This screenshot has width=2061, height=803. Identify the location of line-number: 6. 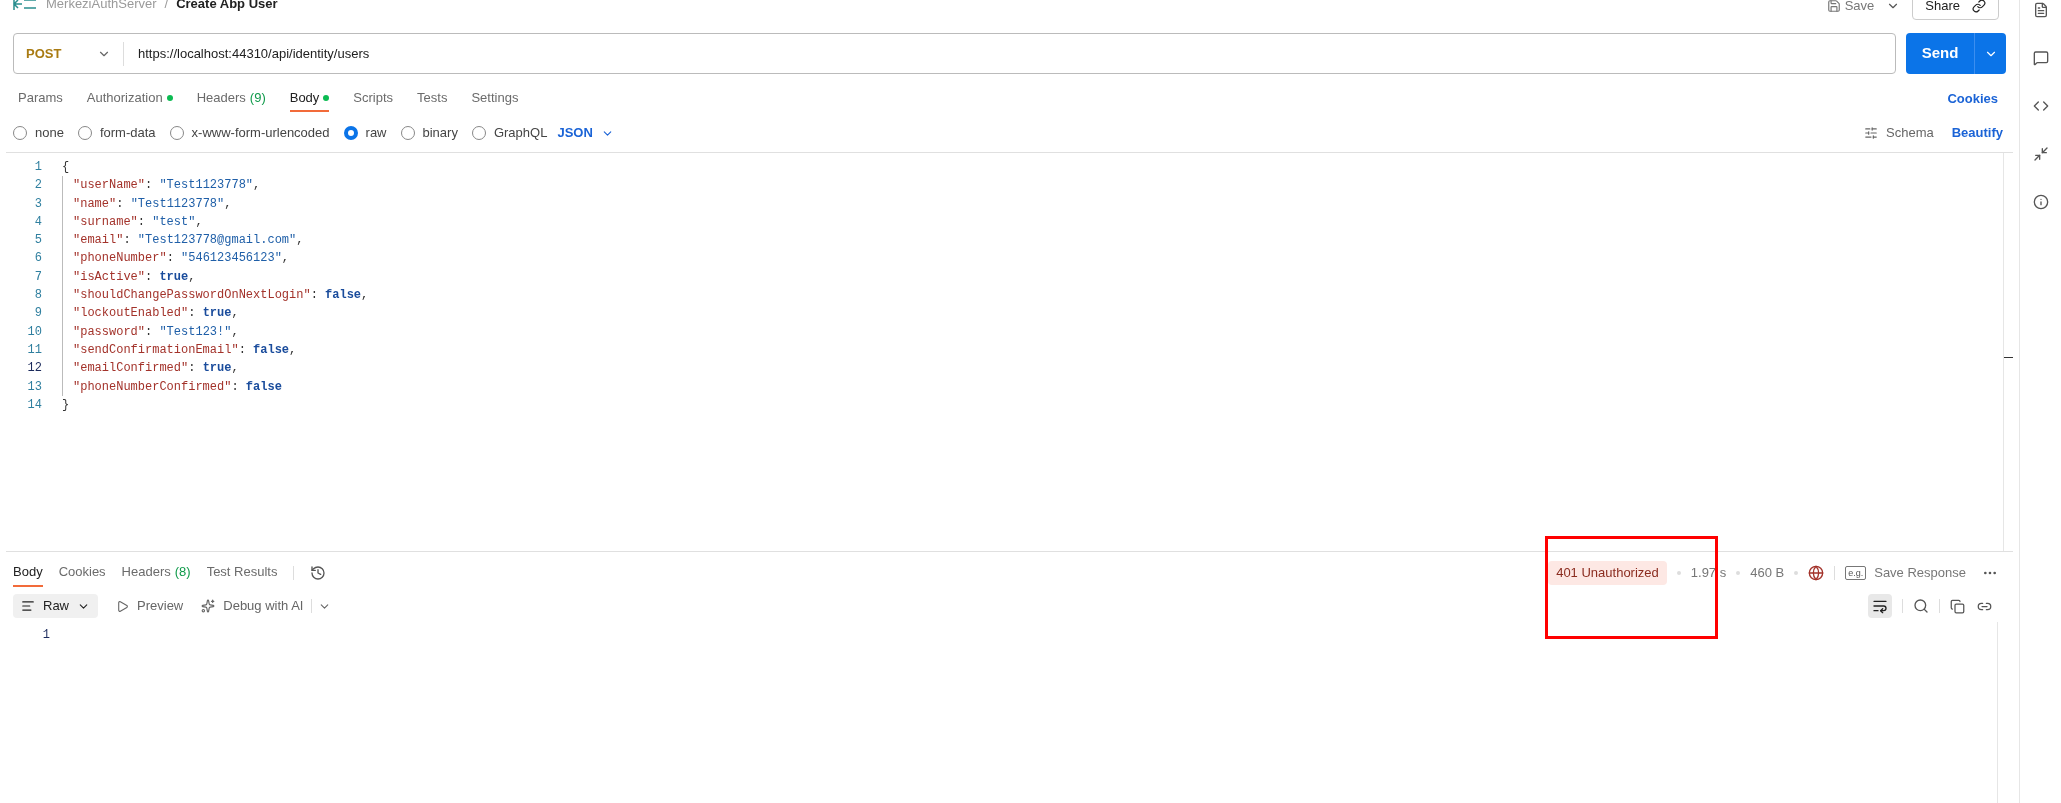
(37, 259).